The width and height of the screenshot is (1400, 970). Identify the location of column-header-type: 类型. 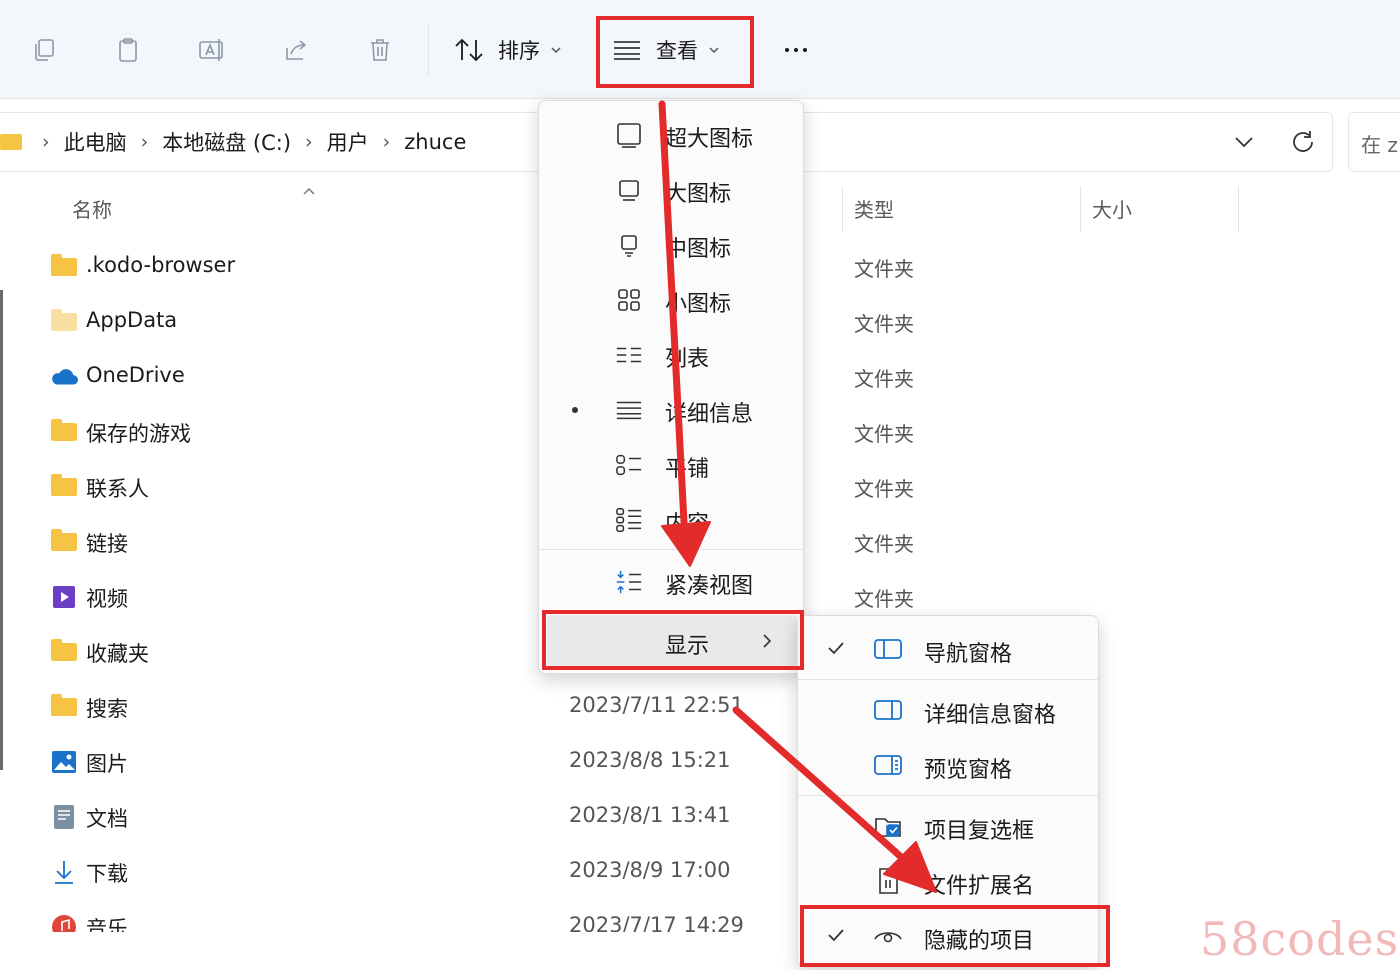
(874, 208).